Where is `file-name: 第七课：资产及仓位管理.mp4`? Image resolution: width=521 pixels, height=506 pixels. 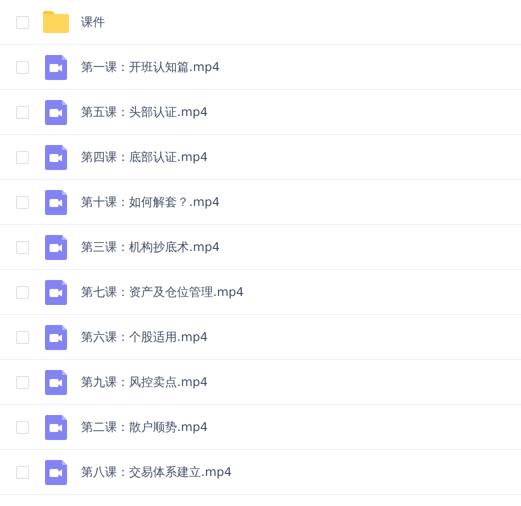 file-name: 第七课：资产及仓位管理.mp4 is located at coordinates (162, 292).